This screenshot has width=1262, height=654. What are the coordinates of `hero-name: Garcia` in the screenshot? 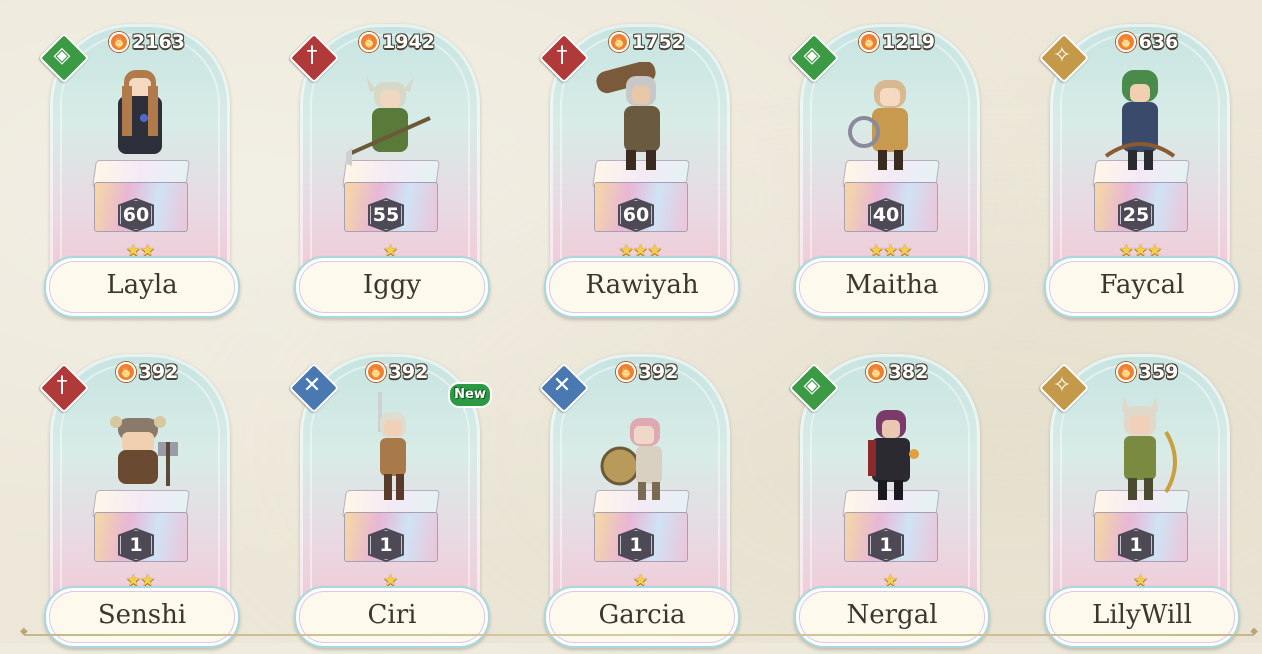 It's located at (642, 617).